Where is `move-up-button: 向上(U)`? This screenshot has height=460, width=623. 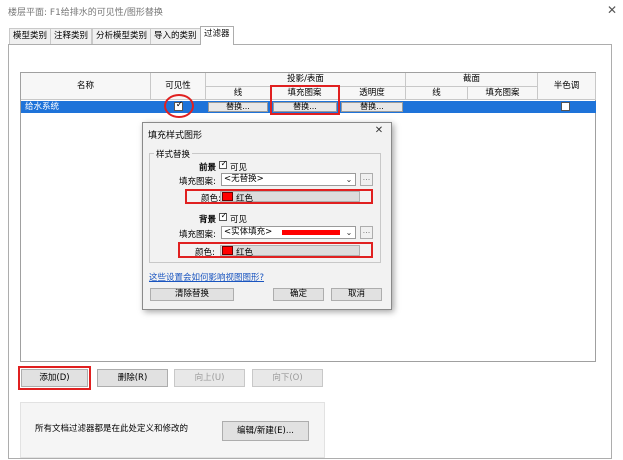
move-up-button: 向上(U) is located at coordinates (209, 378).